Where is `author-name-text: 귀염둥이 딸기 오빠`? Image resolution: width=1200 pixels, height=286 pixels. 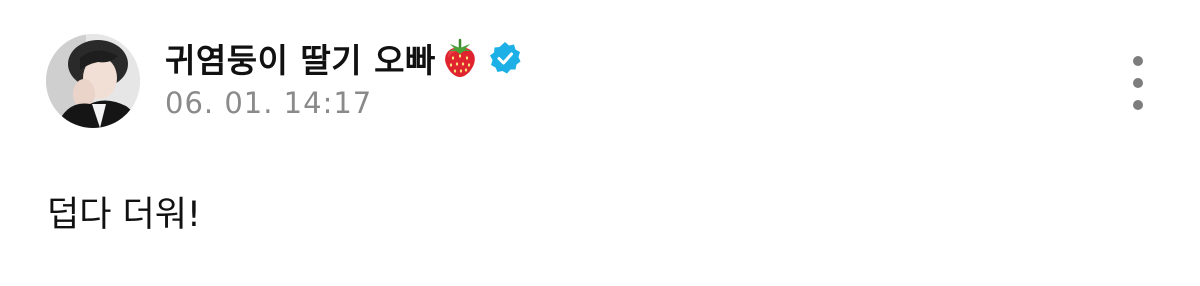 author-name-text: 귀염둥이 딸기 오빠 is located at coordinates (300, 60).